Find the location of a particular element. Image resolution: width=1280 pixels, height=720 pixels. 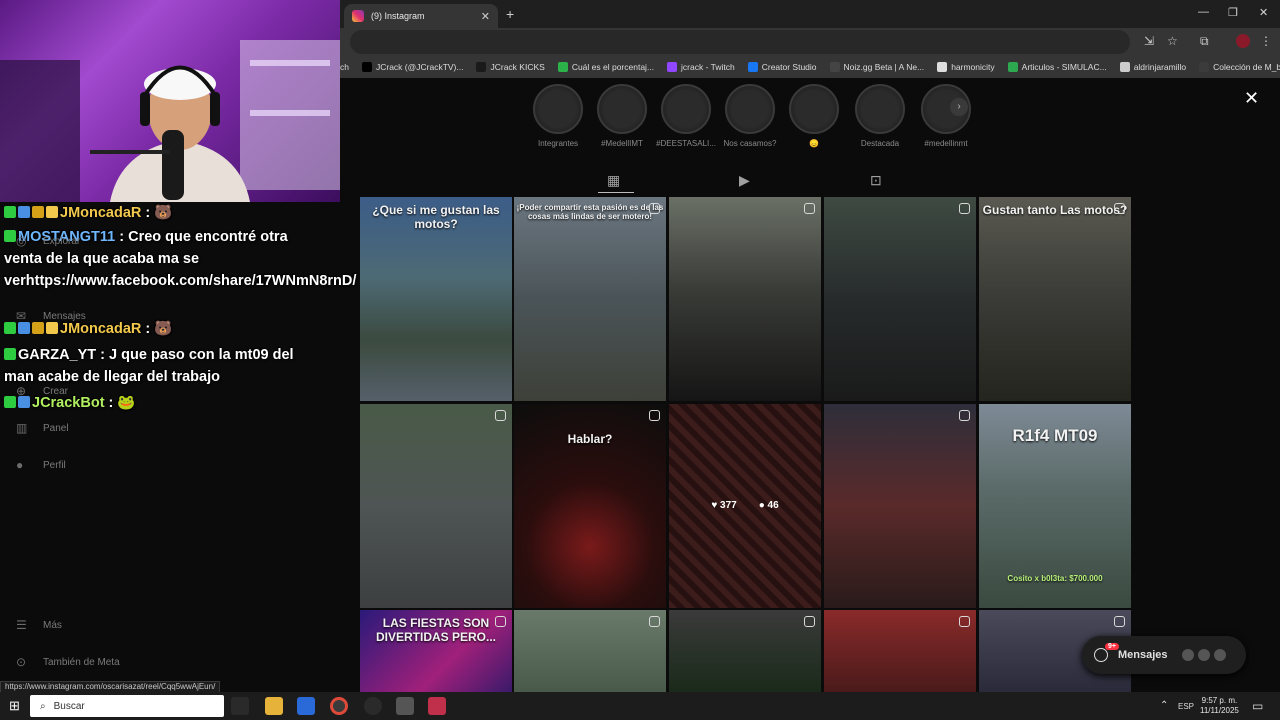

tab-instagram: (9) Instagram ✕ is located at coordinates (421, 16).